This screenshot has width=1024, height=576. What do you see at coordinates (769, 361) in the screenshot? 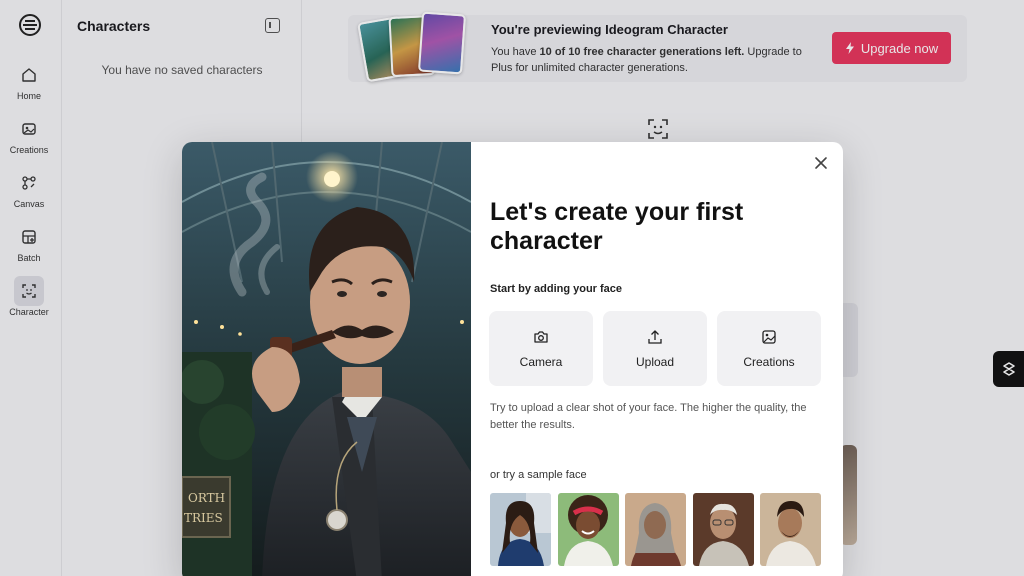
I see `option-label: Creations` at bounding box center [769, 361].